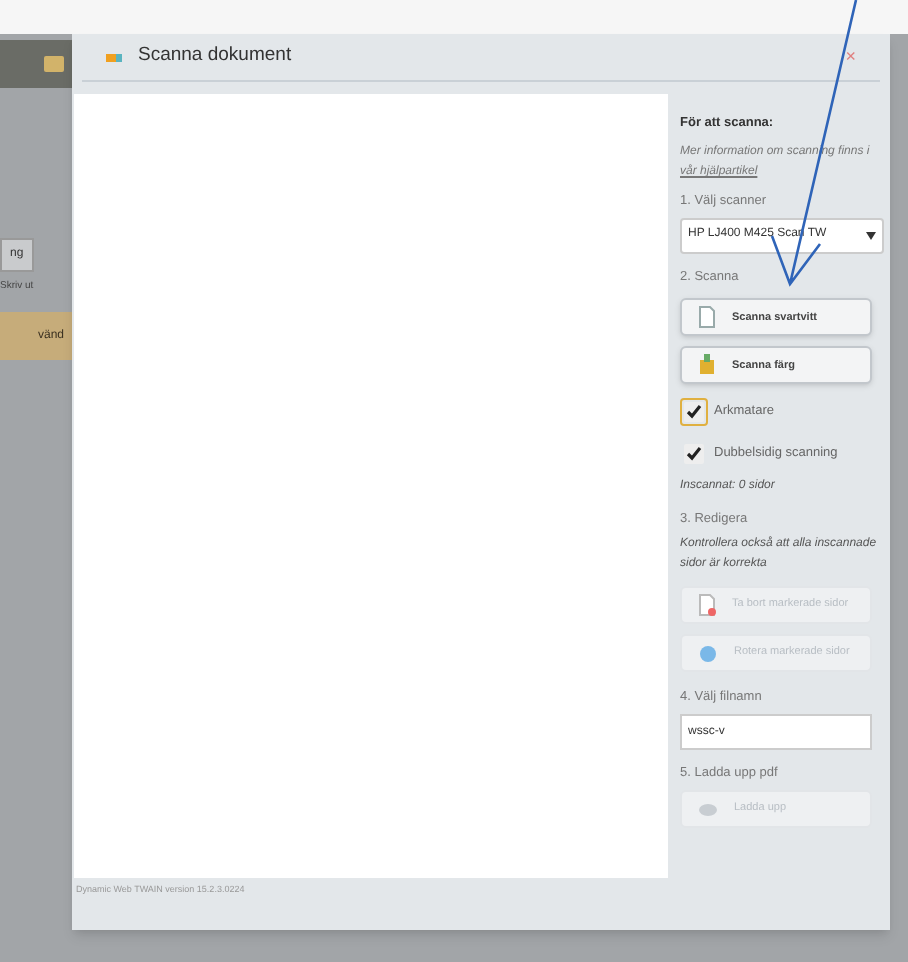  I want to click on folder-icon, so click(54, 64).